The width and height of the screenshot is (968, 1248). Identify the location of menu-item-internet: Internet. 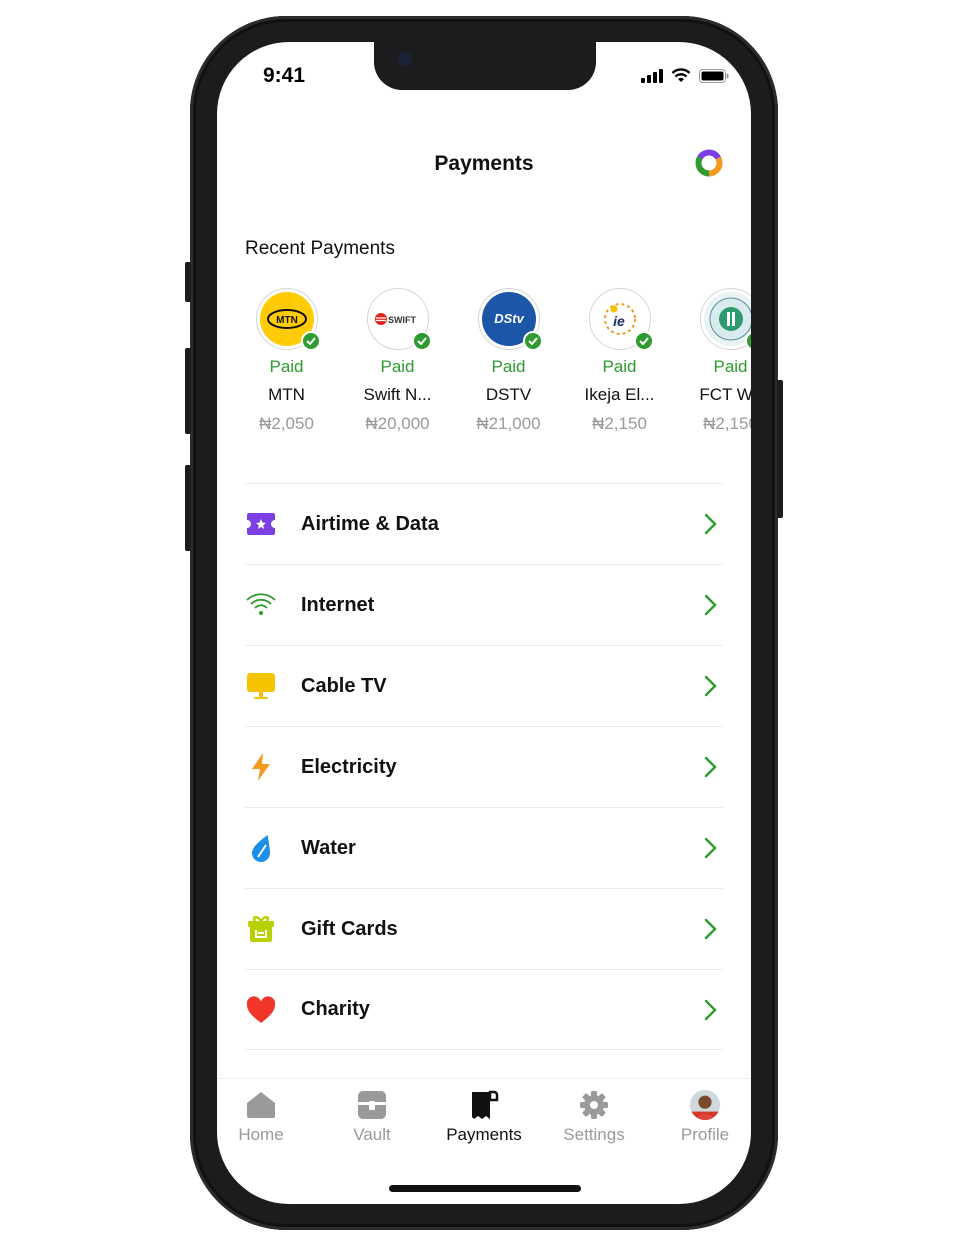
(484, 604).